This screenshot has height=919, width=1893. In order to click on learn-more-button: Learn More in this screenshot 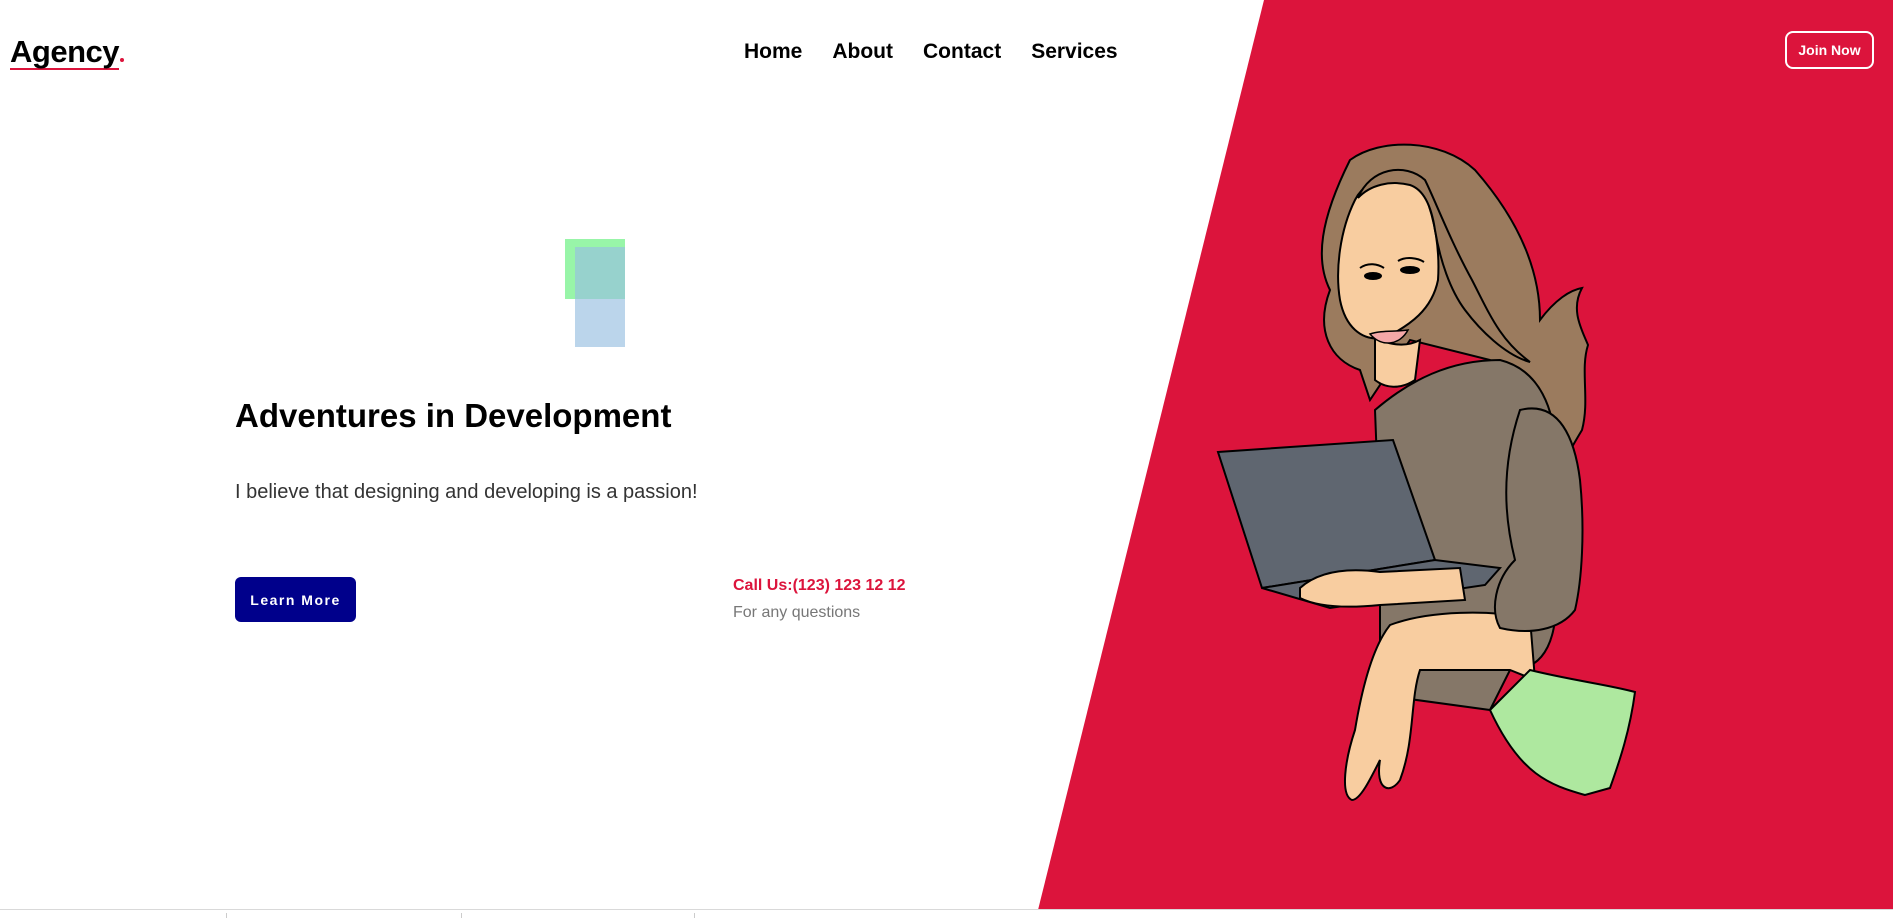, I will do `click(295, 599)`.